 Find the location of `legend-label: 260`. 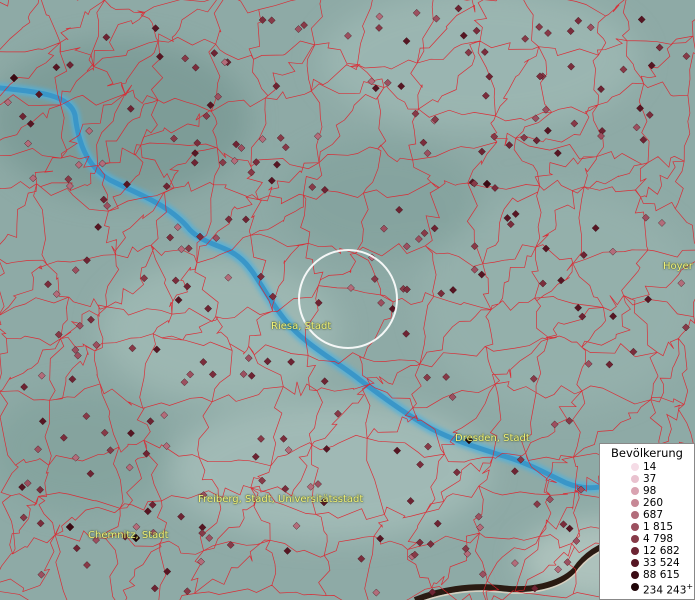

legend-label: 260 is located at coordinates (653, 503).